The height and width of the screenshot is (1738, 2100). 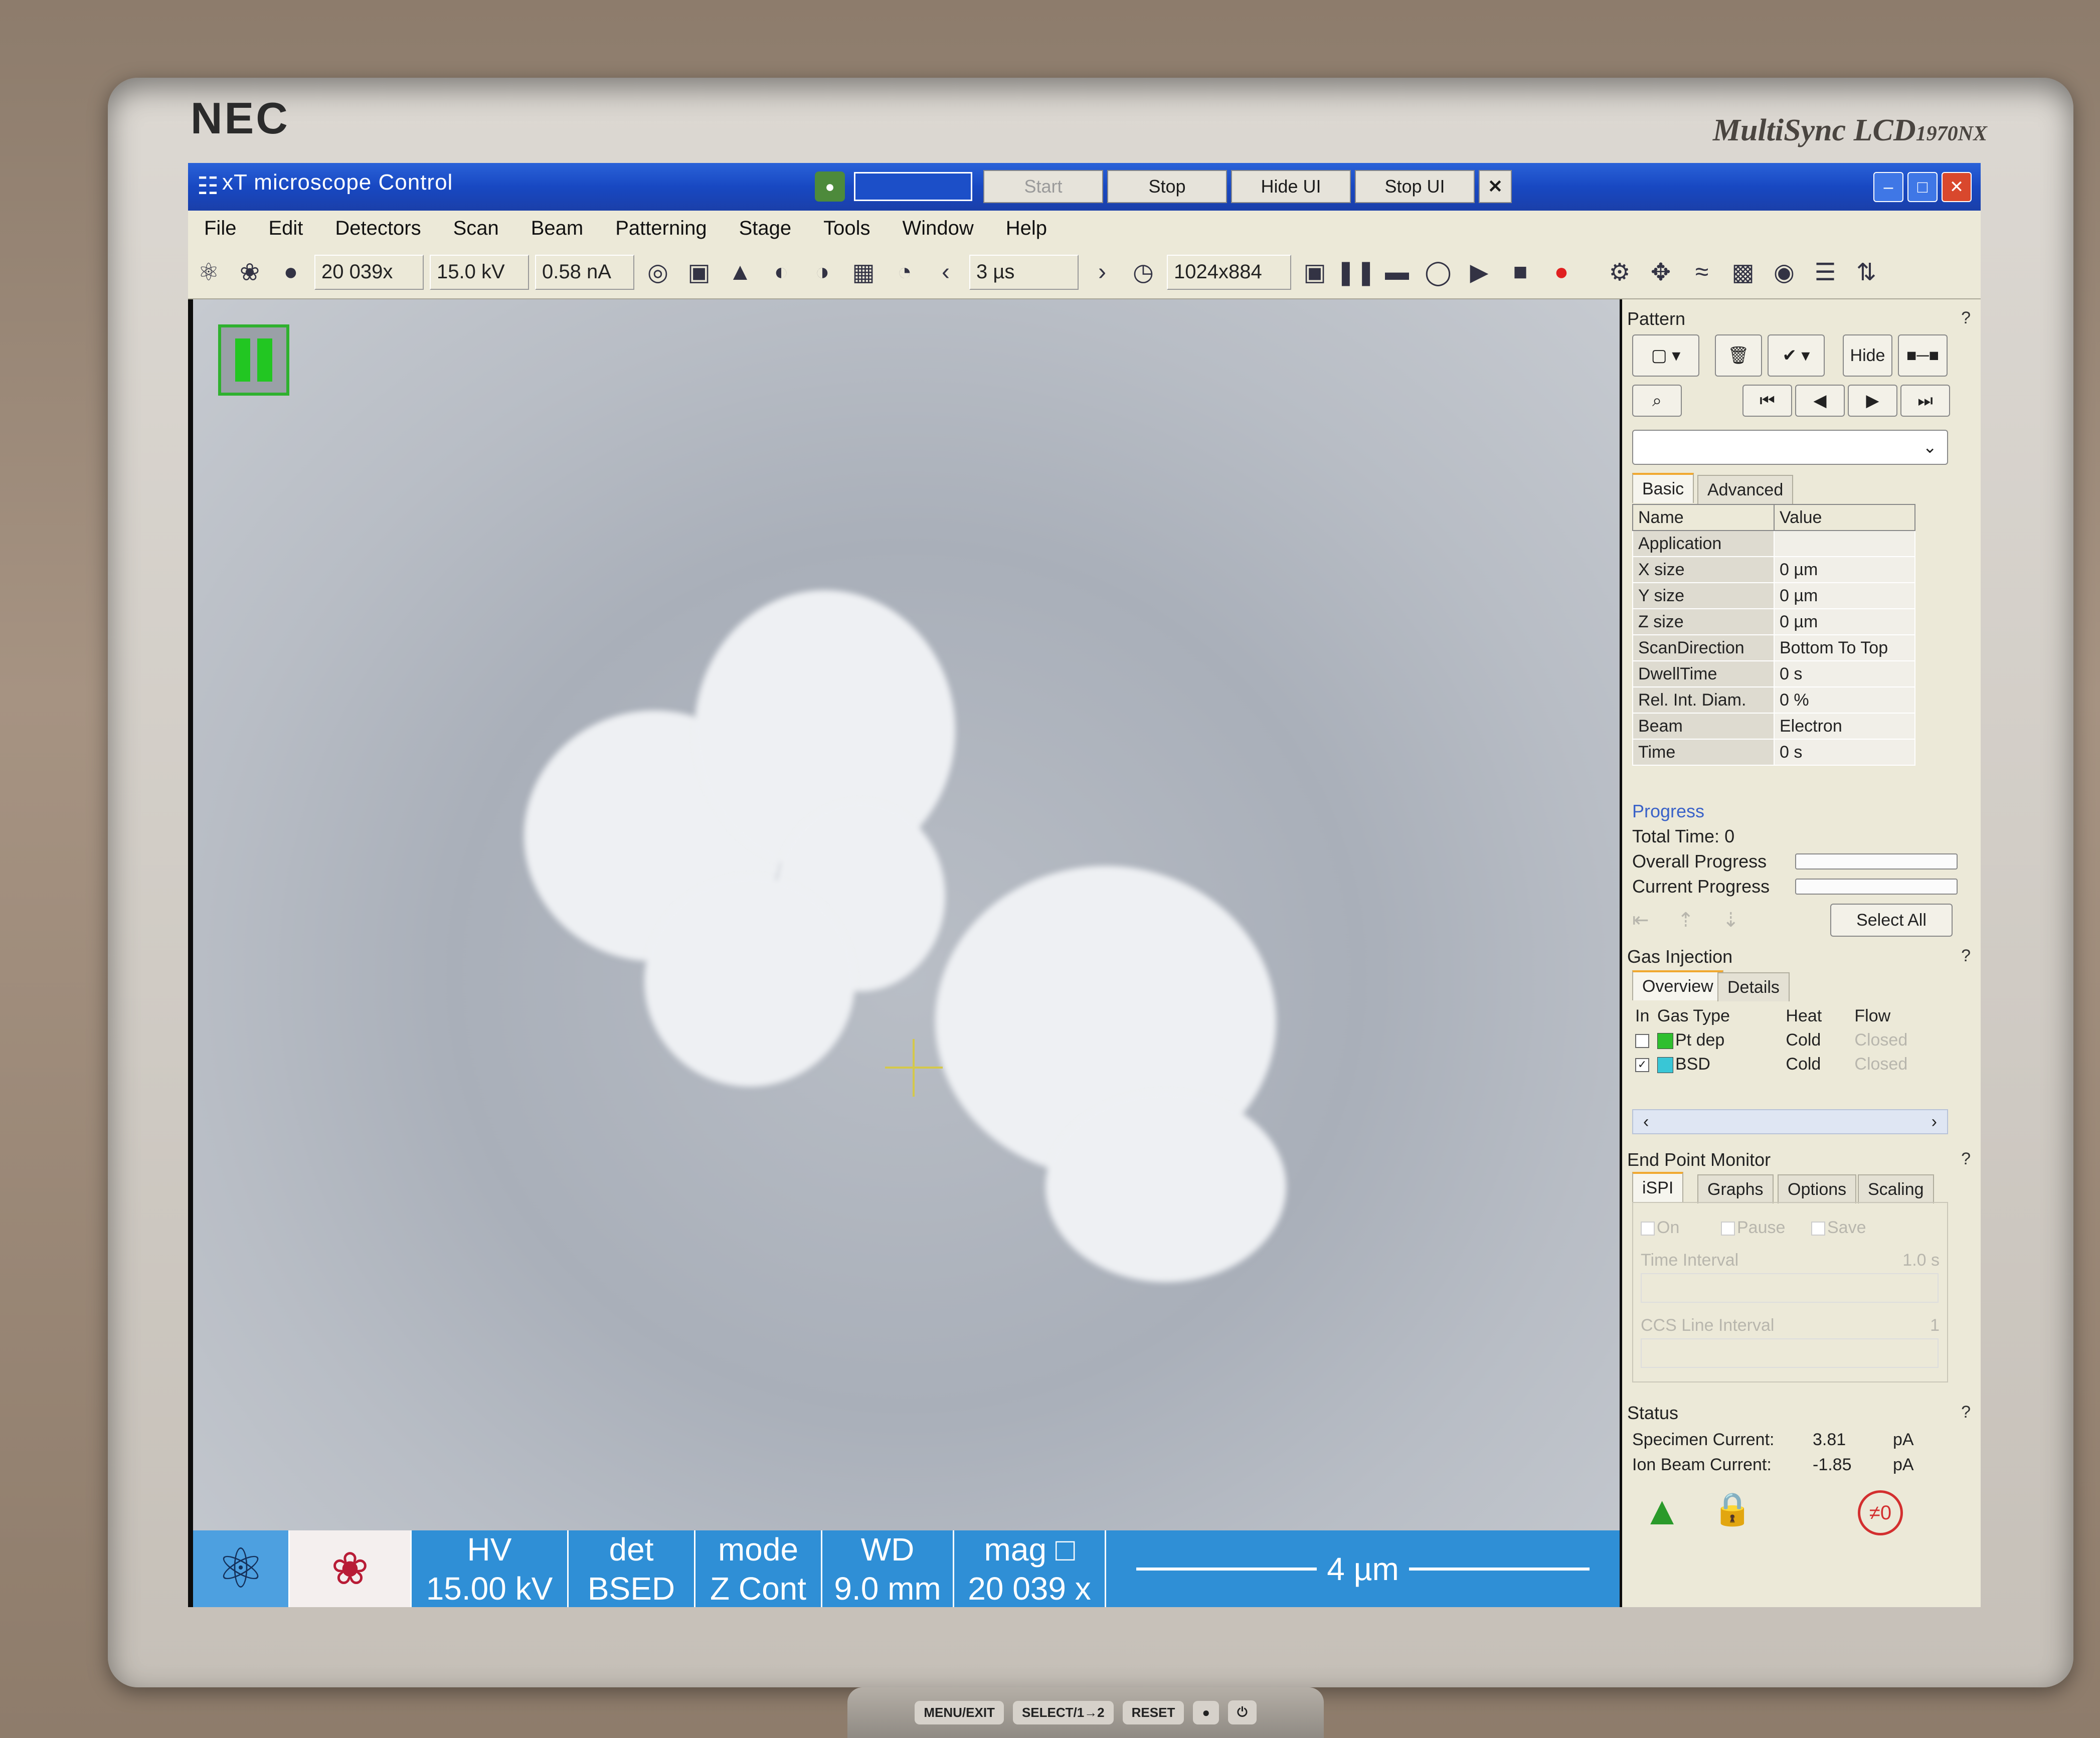 What do you see at coordinates (1658, 1187) in the screenshot?
I see `tab-ispi: iSPI` at bounding box center [1658, 1187].